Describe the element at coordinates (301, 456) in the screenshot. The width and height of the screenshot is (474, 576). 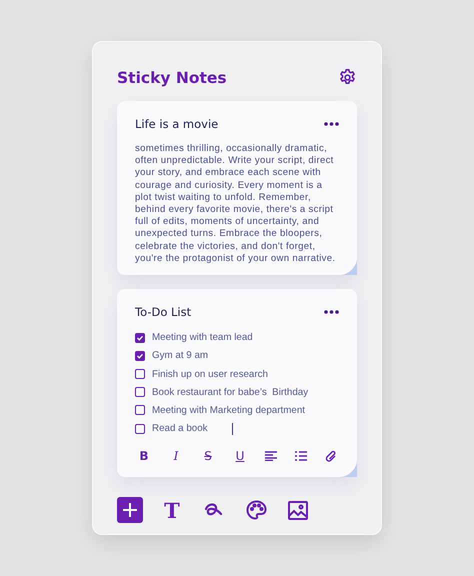
I see `list-icon` at that location.